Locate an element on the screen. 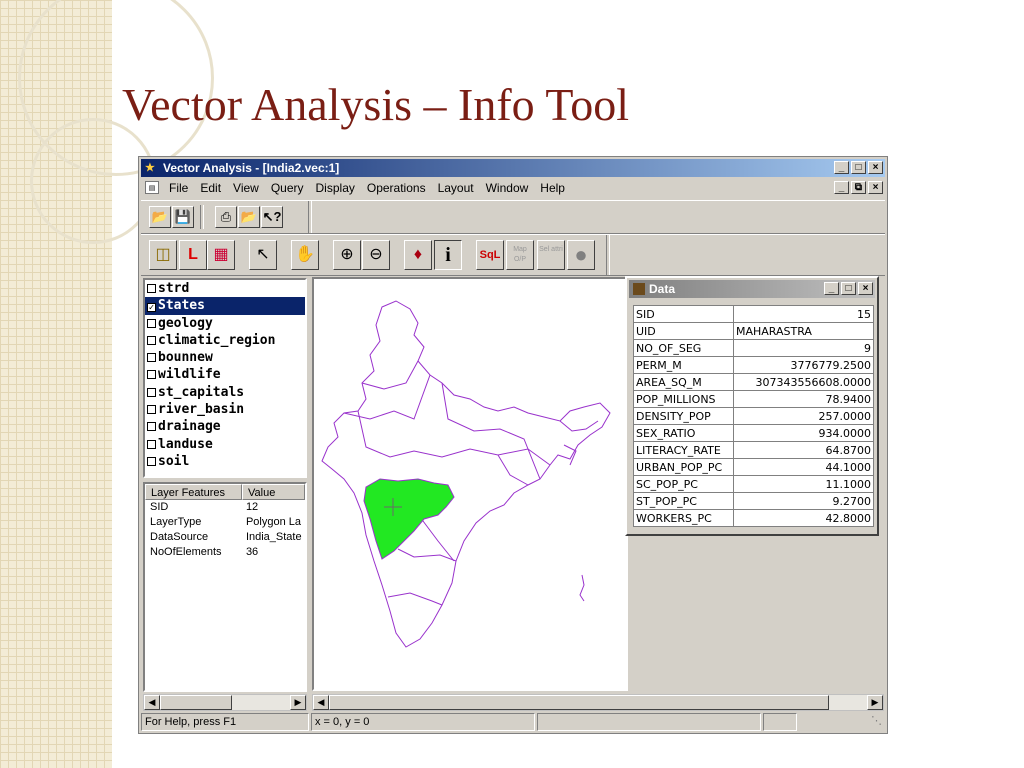  table-row: DENSITY_POP 257.0000 is located at coordinates (753, 416).